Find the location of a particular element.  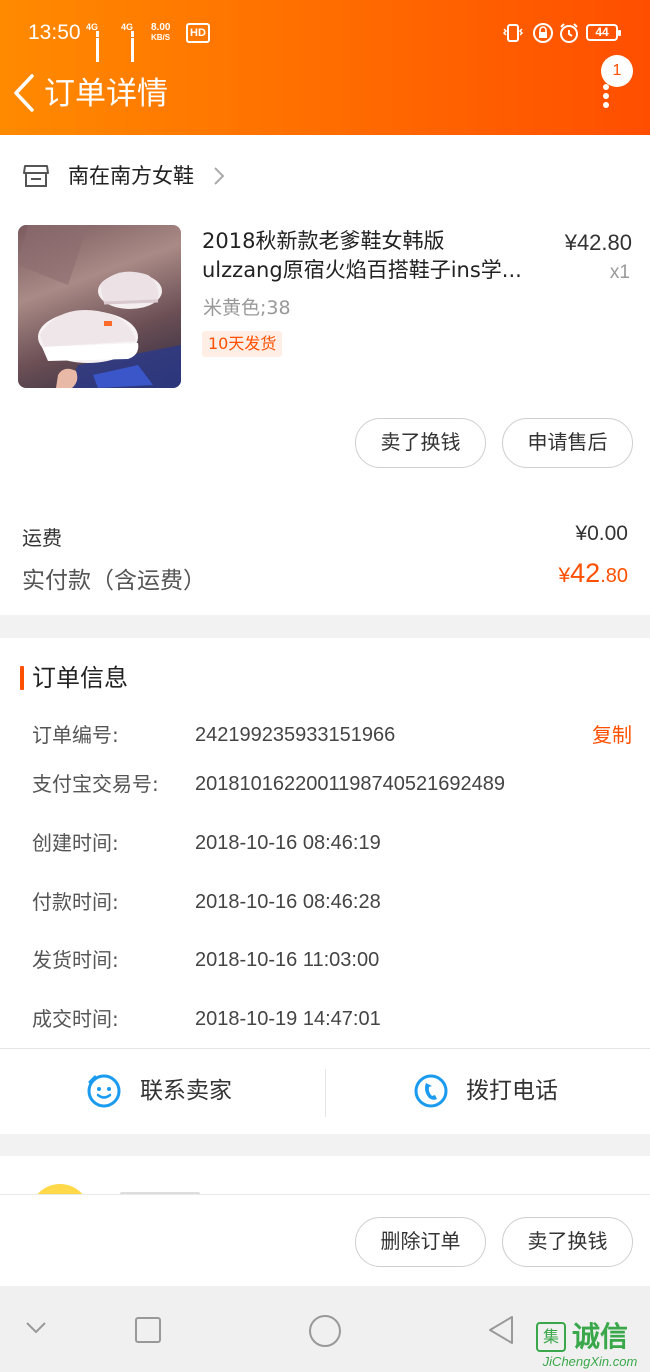

lock-icon is located at coordinates (543, 33).